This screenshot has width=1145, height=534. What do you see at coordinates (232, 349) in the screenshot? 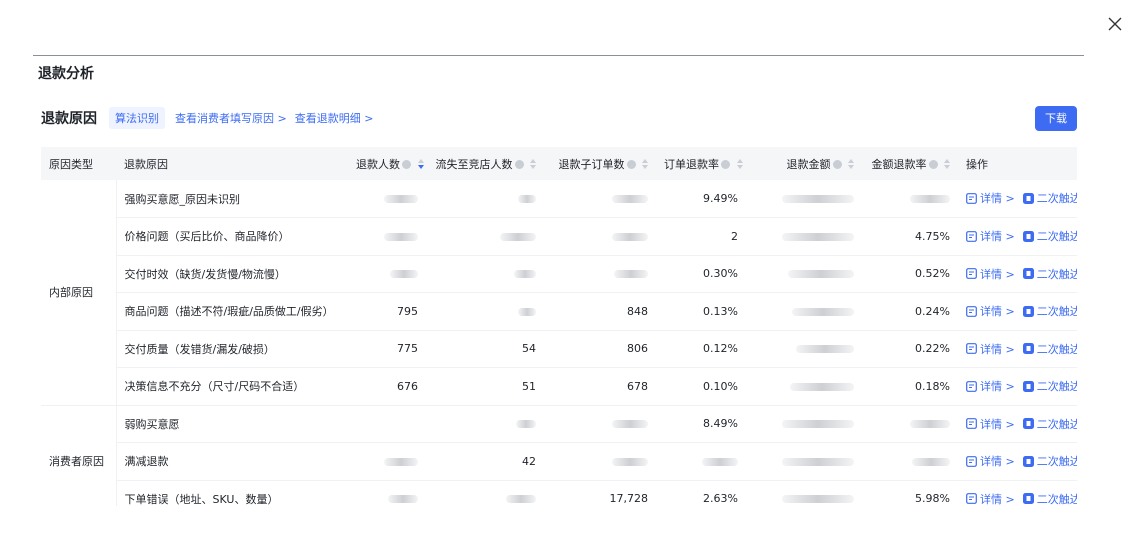
I see `reason-cell: 交付质量（发错货/漏发/破损）` at bounding box center [232, 349].